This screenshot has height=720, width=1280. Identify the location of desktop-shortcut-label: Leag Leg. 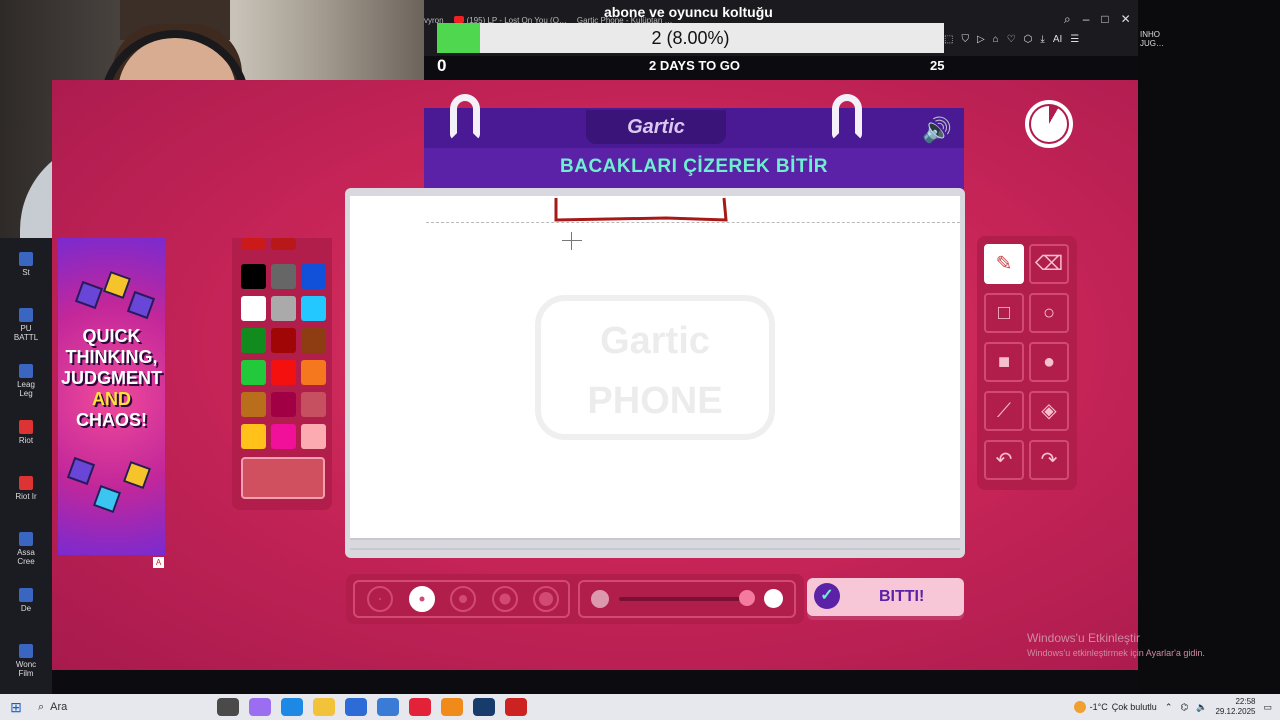
(26, 389).